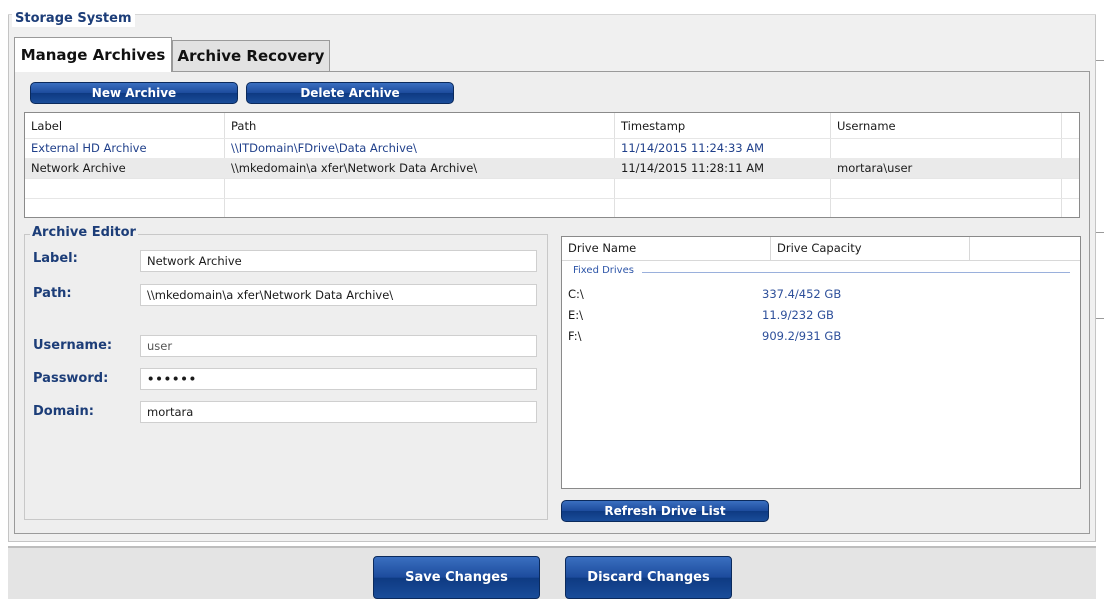 This screenshot has width=1104, height=599. Describe the element at coordinates (78, 168) in the screenshot. I see `row-label: Network Archive` at that location.